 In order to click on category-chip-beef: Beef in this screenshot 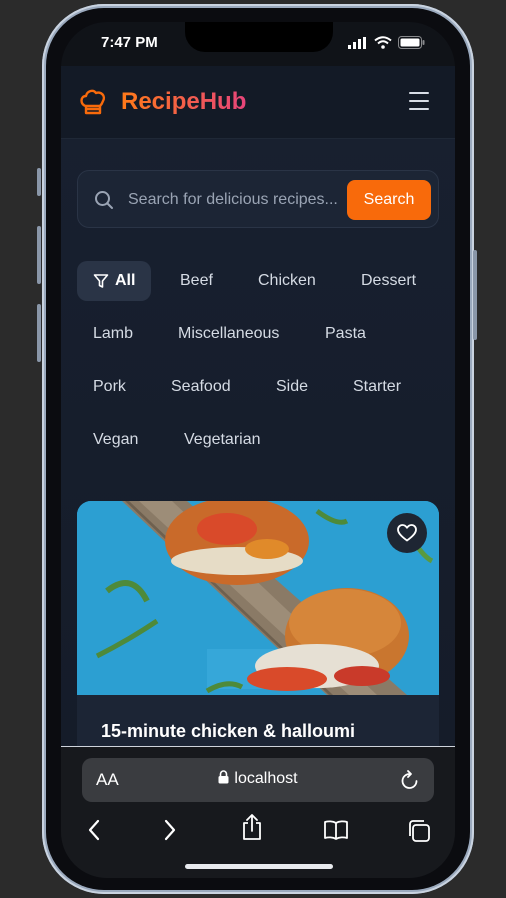, I will do `click(196, 281)`.